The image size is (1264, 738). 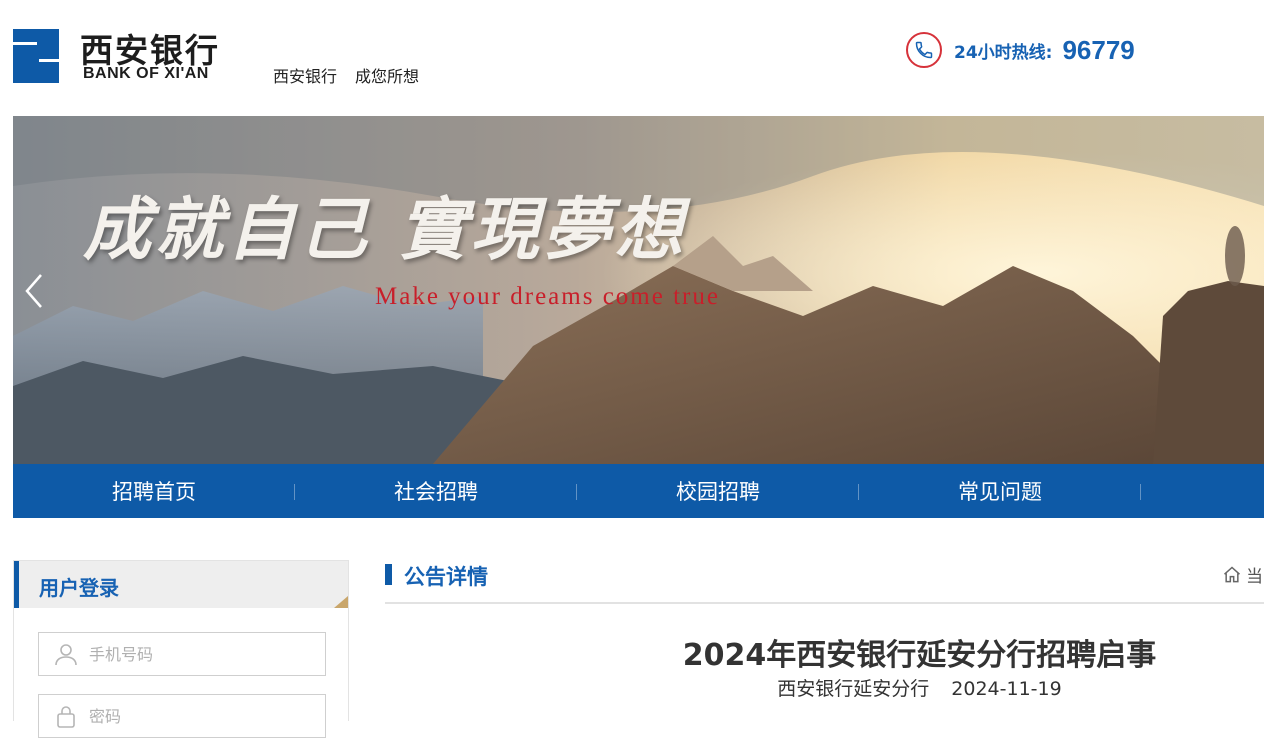 I want to click on hotline-label: 24小时热线:, so click(x=1003, y=52).